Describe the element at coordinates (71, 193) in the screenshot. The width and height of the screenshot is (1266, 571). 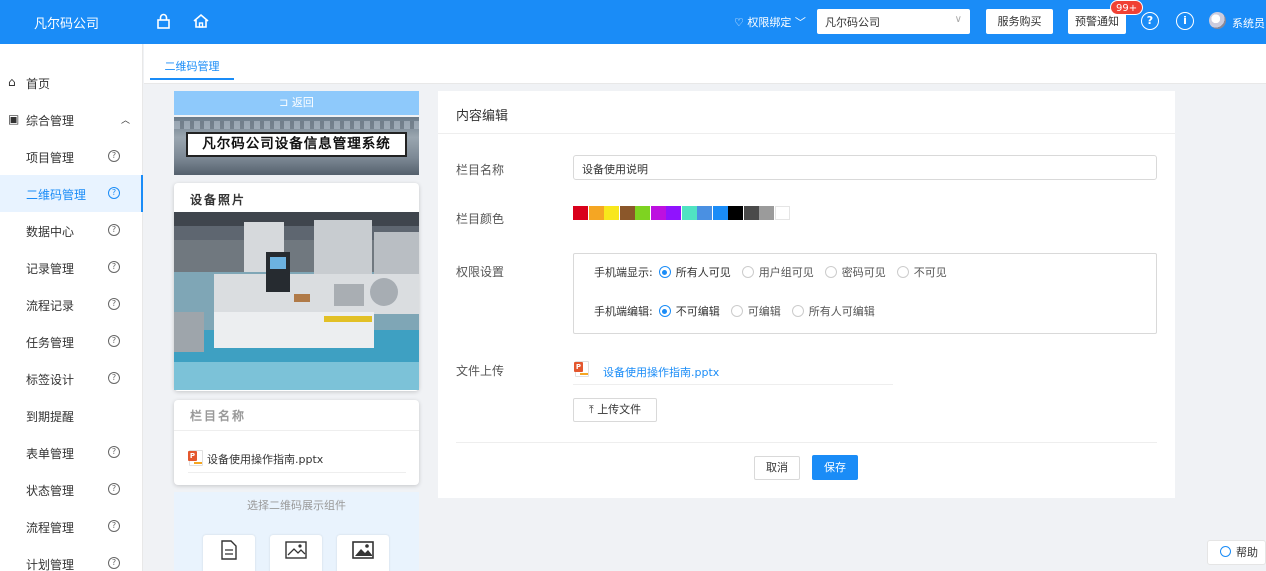
I see `sidebar-item-qrcode: 二维码管理?` at that location.